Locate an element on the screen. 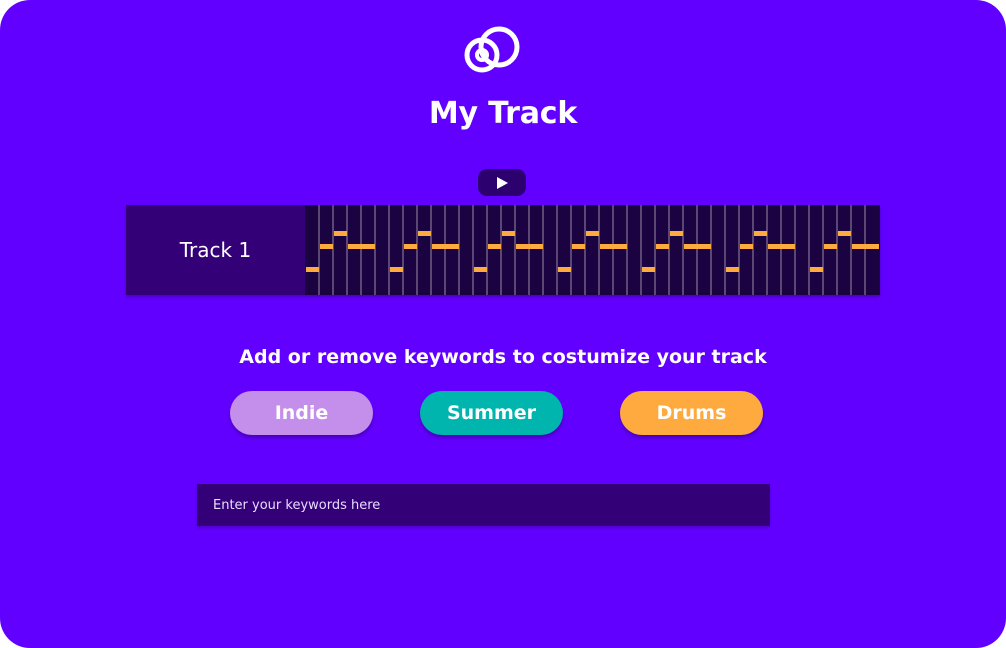 This screenshot has height=648, width=1006. track-row: Track 1 is located at coordinates (503, 250).